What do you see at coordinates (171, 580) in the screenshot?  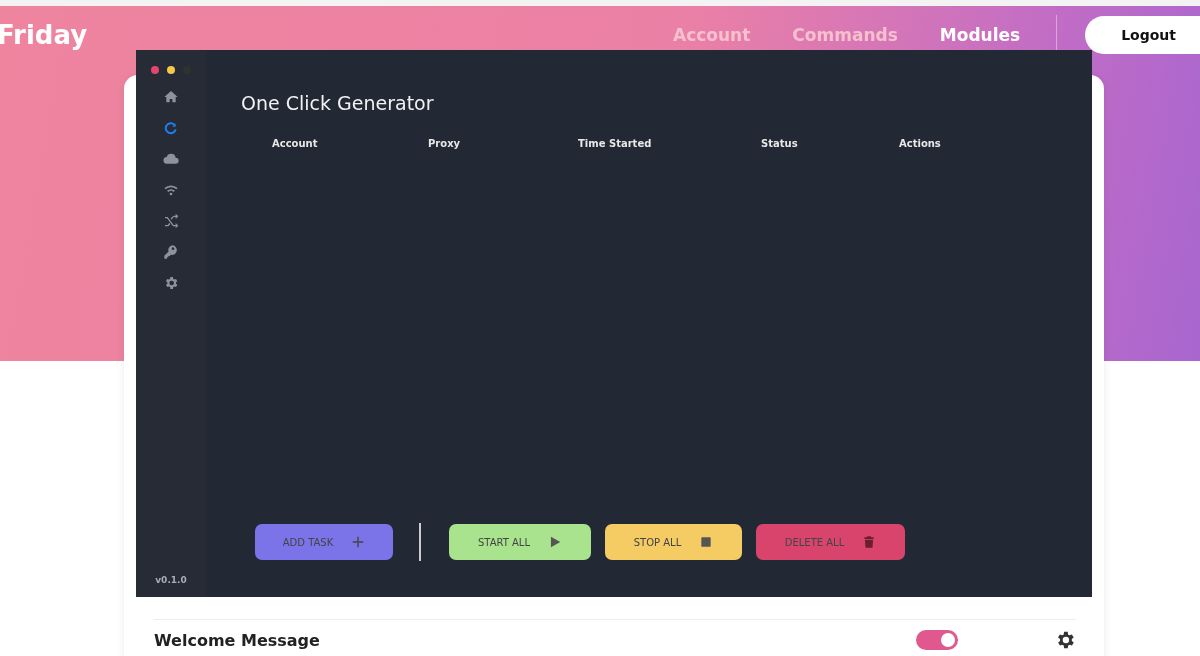 I see `version-label: v0.1.0` at bounding box center [171, 580].